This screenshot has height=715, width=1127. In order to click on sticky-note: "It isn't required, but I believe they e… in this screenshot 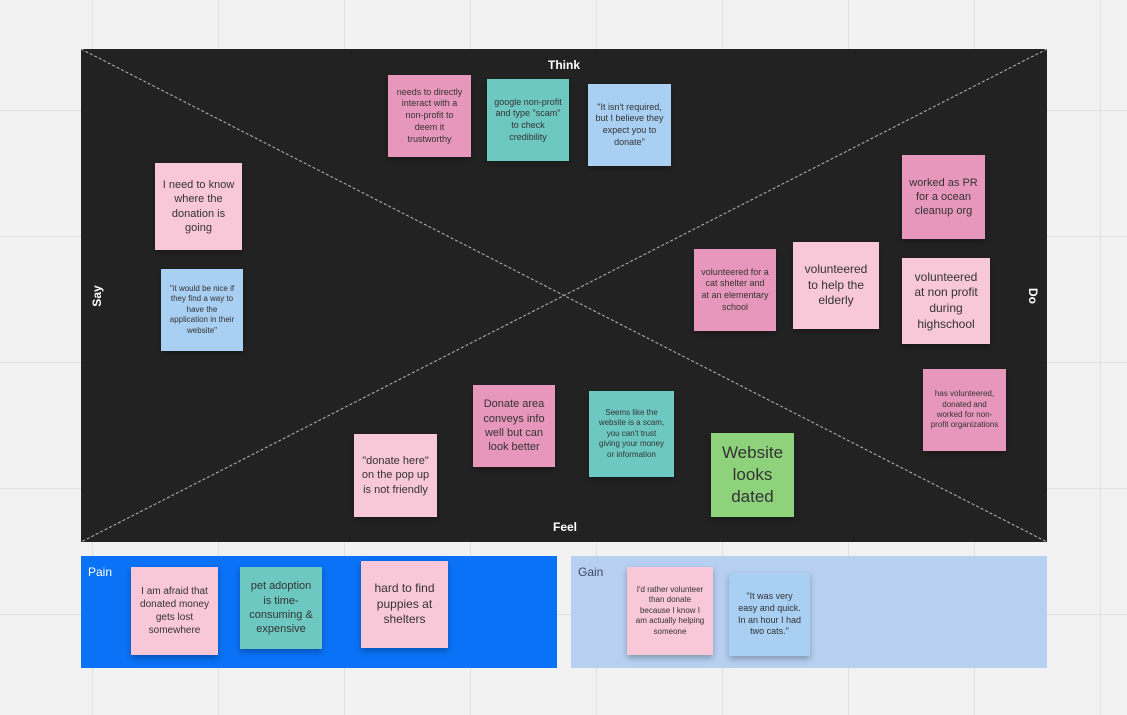, I will do `click(629, 125)`.